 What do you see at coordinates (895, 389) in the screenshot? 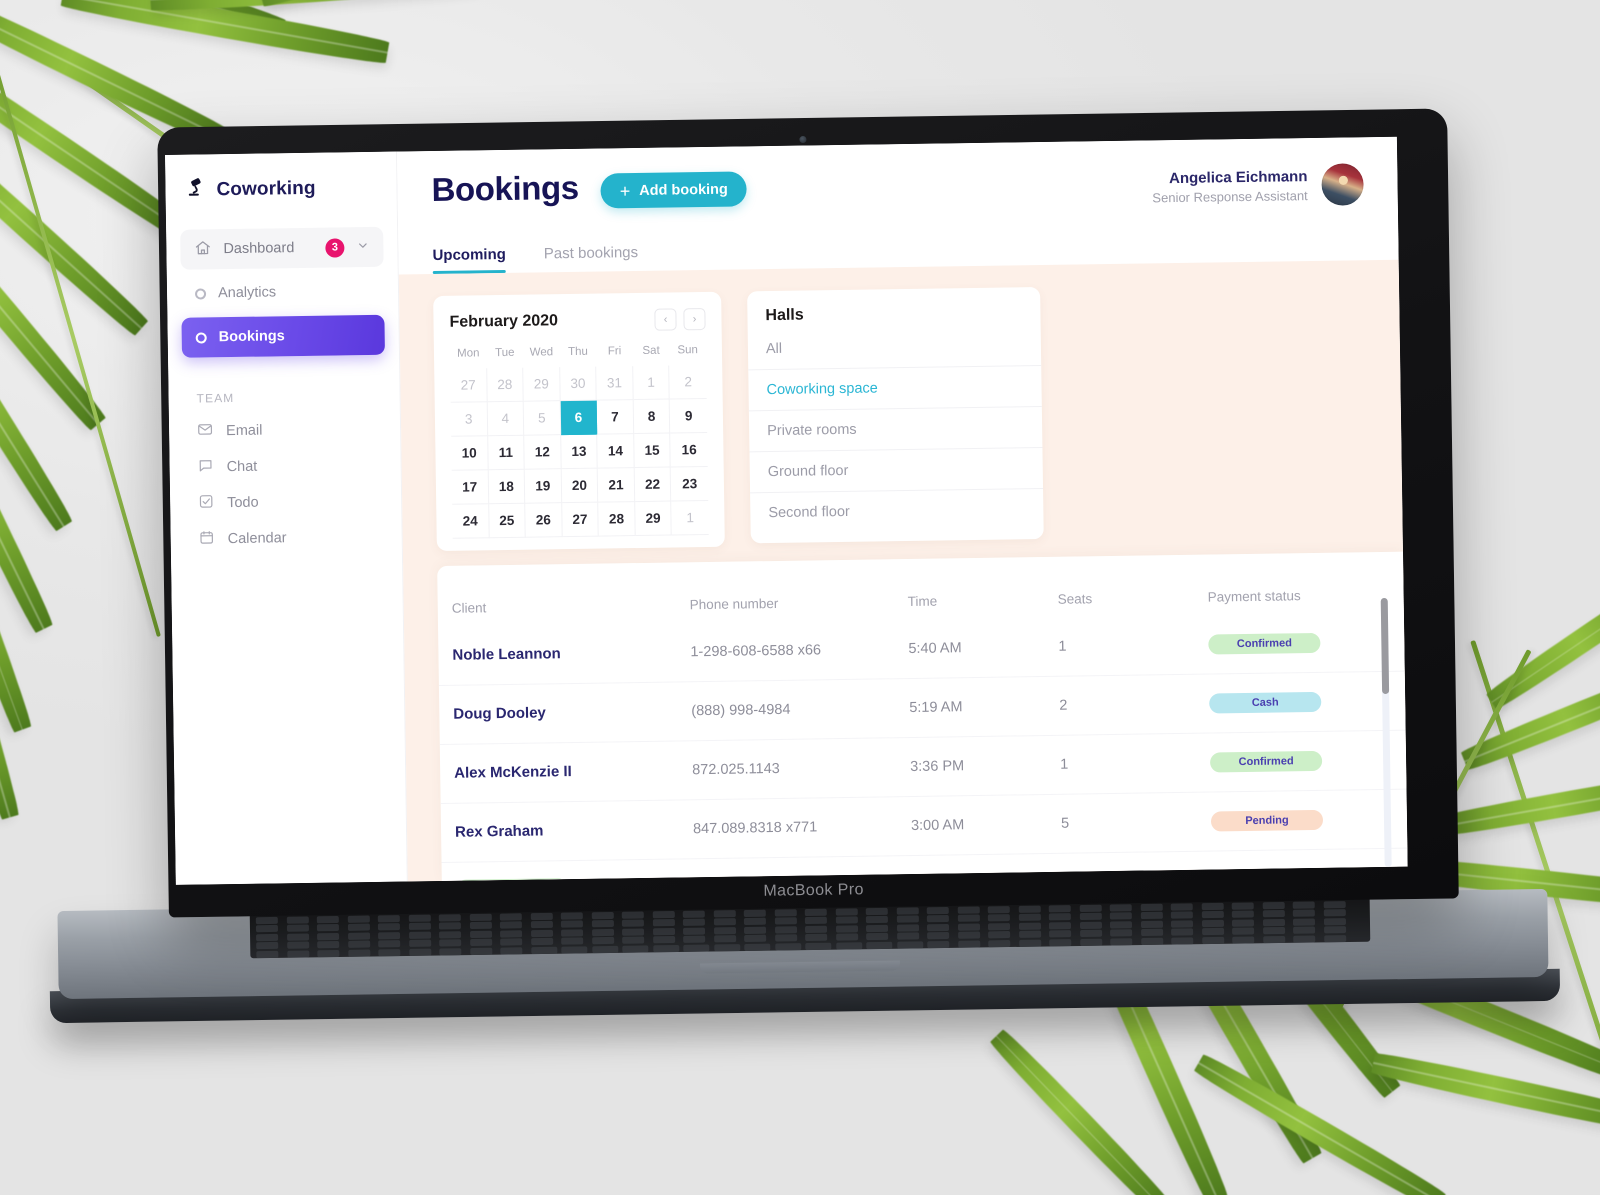
I see `hall-item-coworking-space: Coworking space` at bounding box center [895, 389].